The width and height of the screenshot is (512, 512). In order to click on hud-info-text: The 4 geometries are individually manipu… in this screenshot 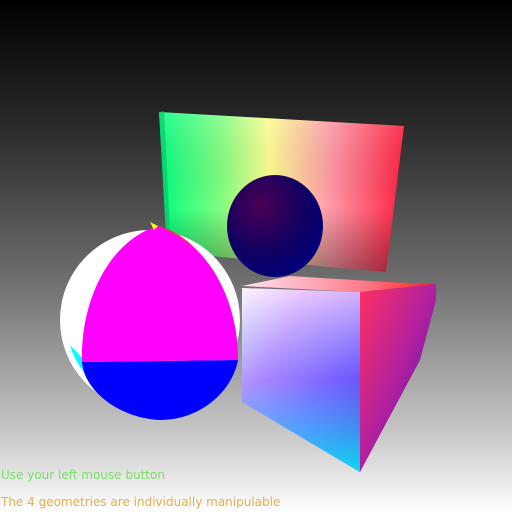, I will do `click(141, 502)`.